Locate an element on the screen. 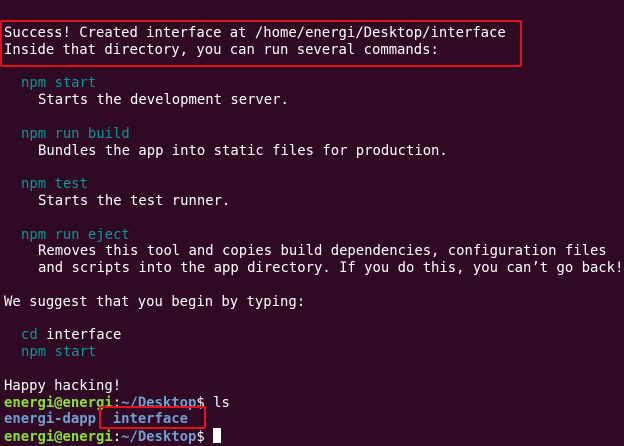 This screenshot has height=446, width=624. suggest-npm-start-line: npm start is located at coordinates (59, 352).